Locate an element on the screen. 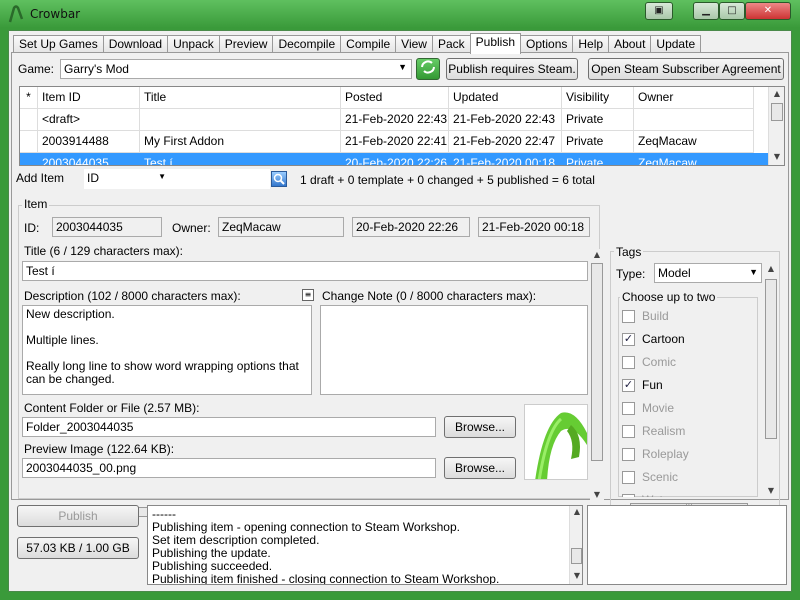 This screenshot has height=600, width=800. cell-visibility: Private is located at coordinates (598, 120).